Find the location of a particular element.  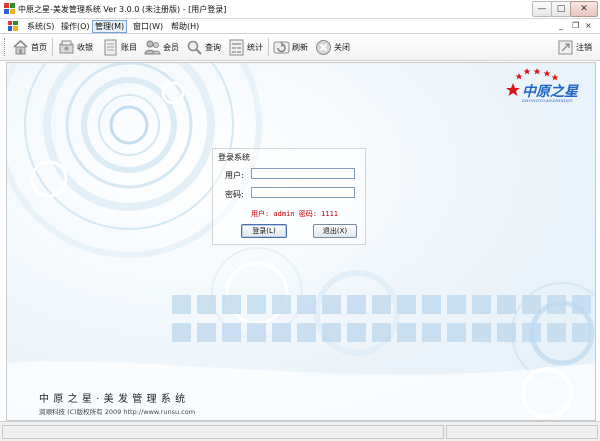

password-input is located at coordinates (303, 192).